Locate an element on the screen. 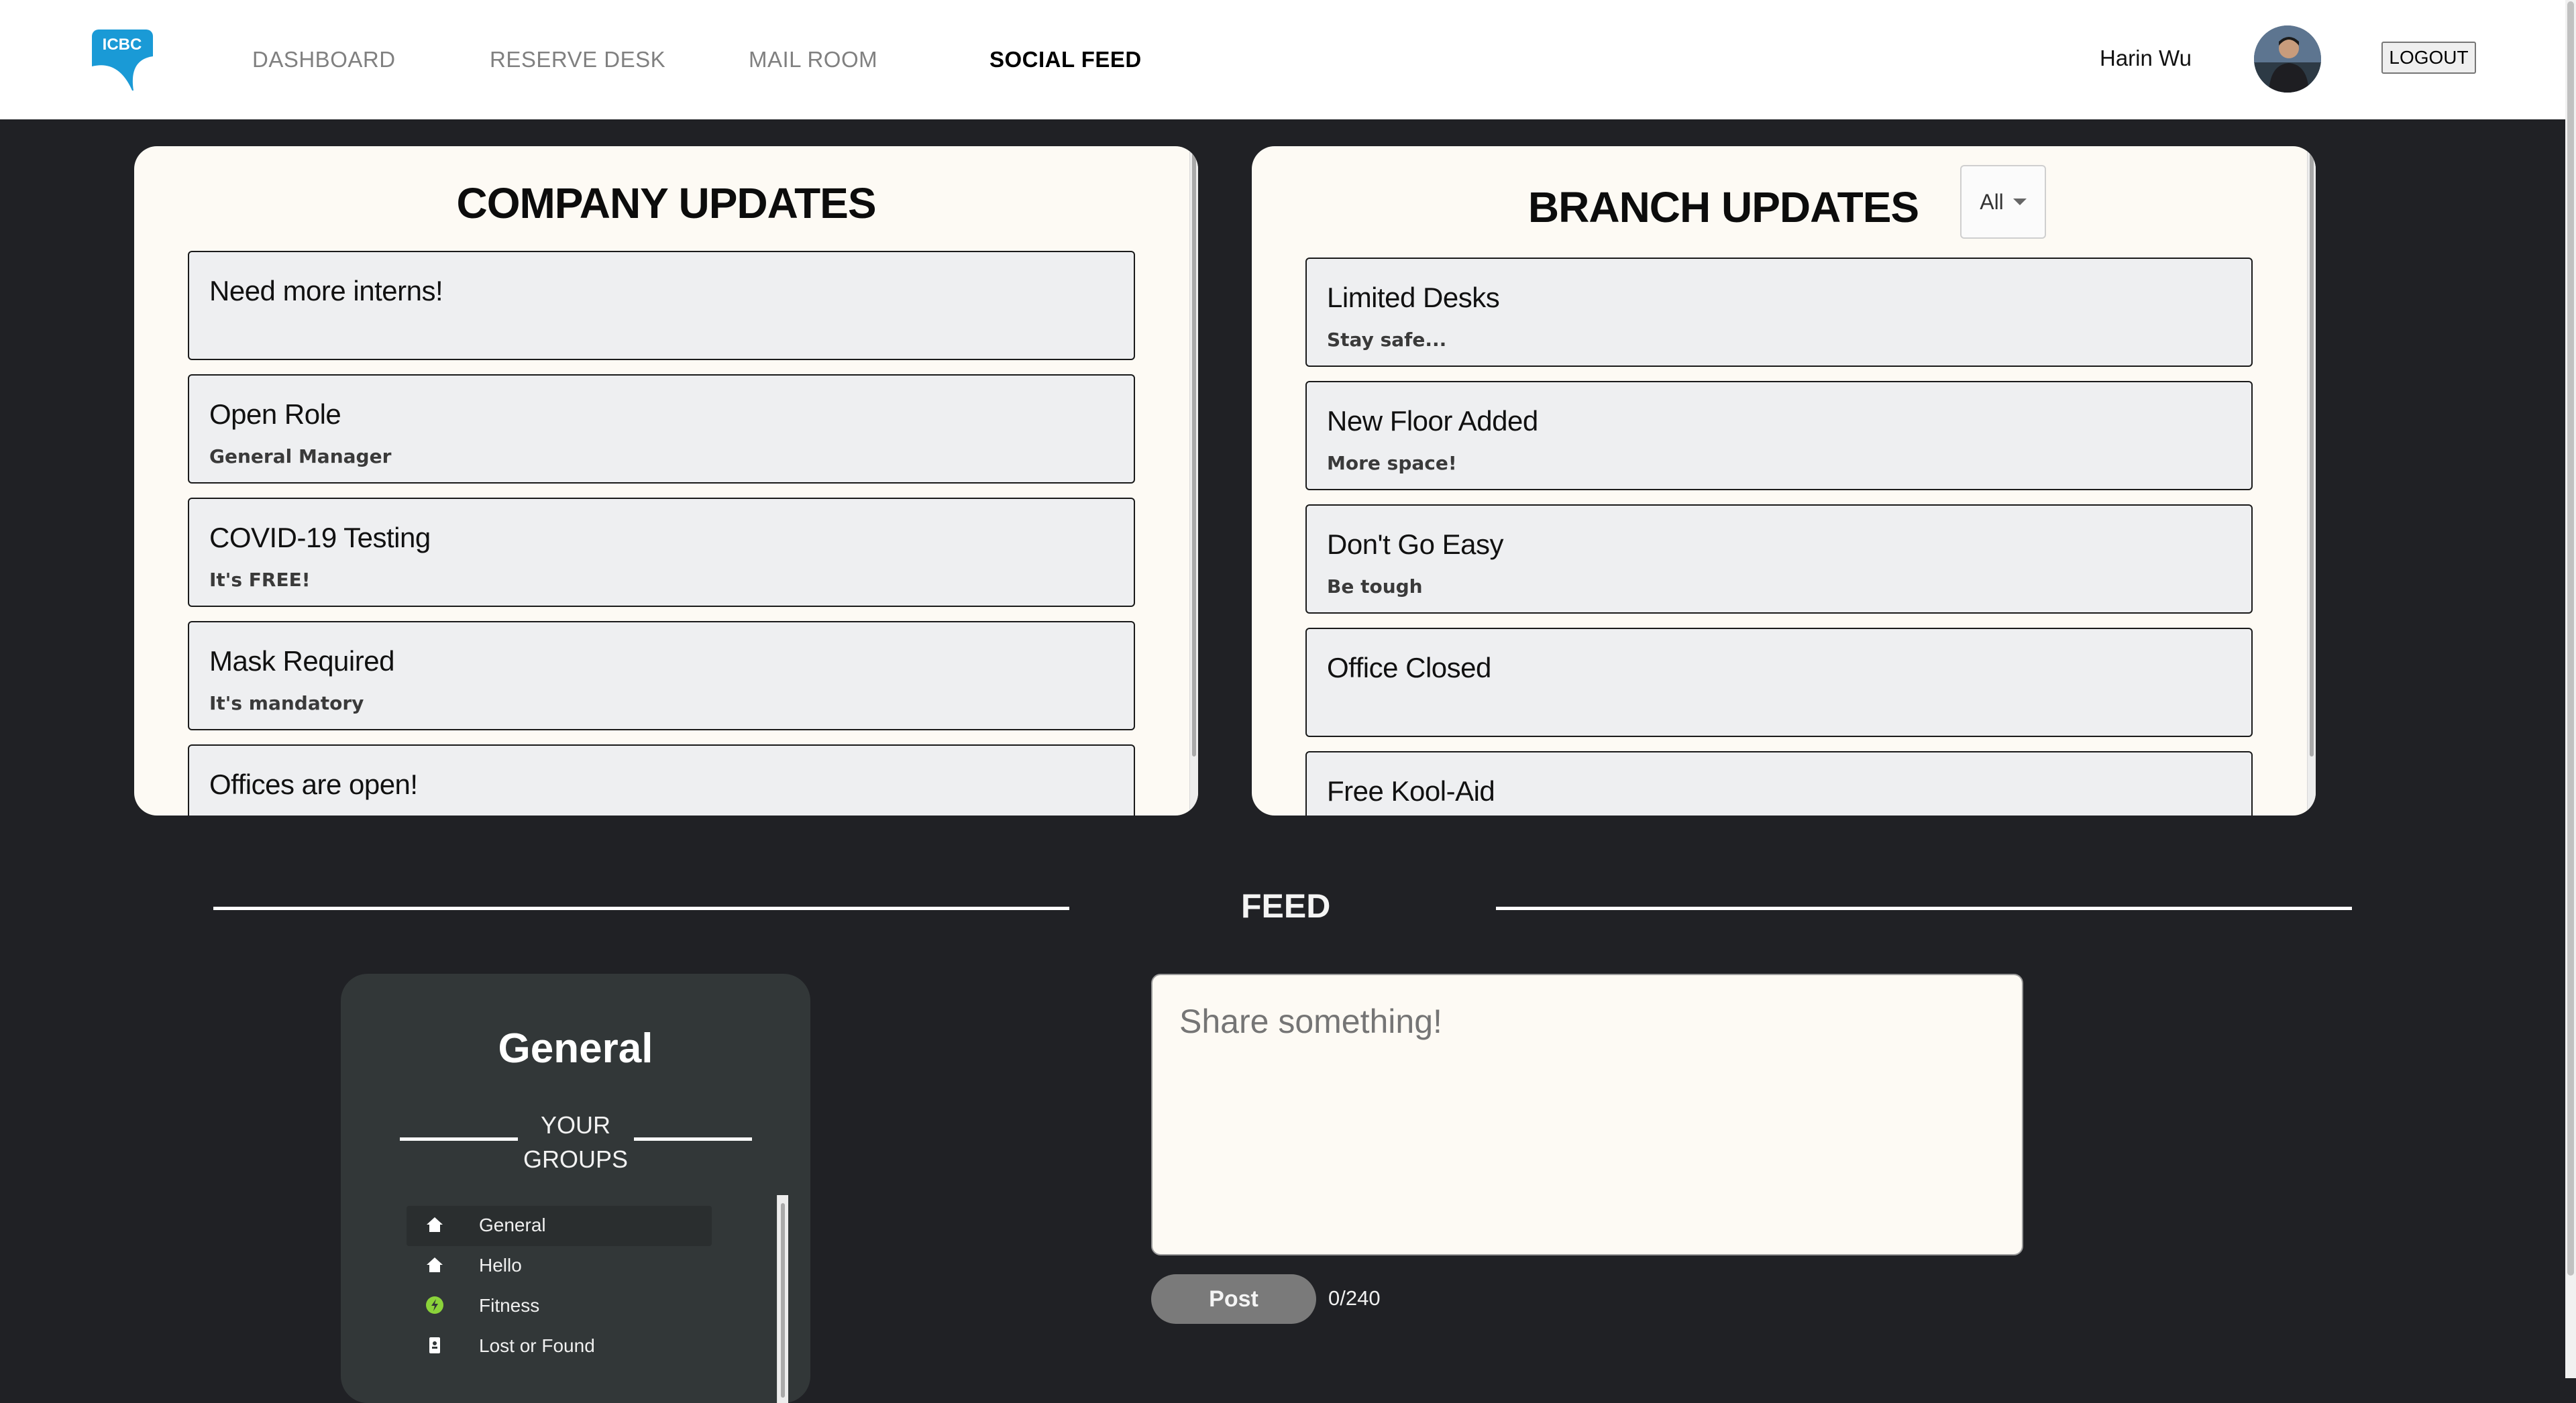 This screenshot has height=1403, width=2576. page-scrollbar is located at coordinates (2570, 689).